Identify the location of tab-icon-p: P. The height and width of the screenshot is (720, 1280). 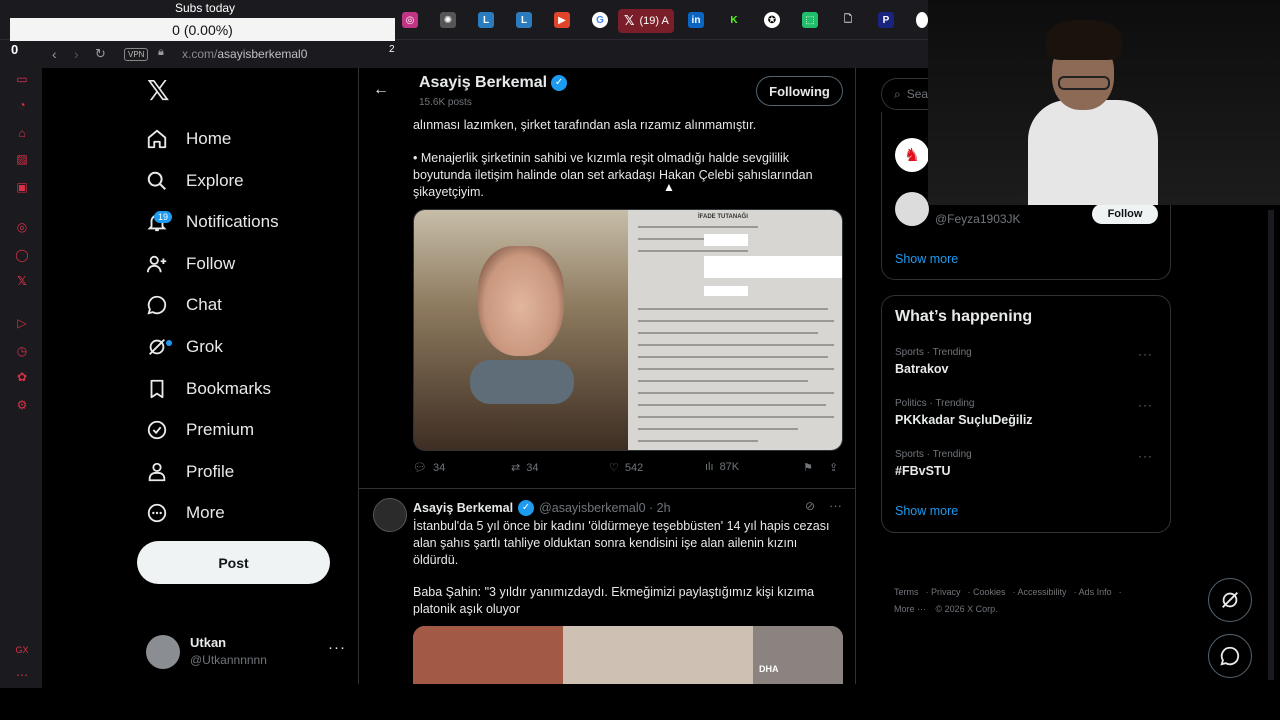
(886, 20).